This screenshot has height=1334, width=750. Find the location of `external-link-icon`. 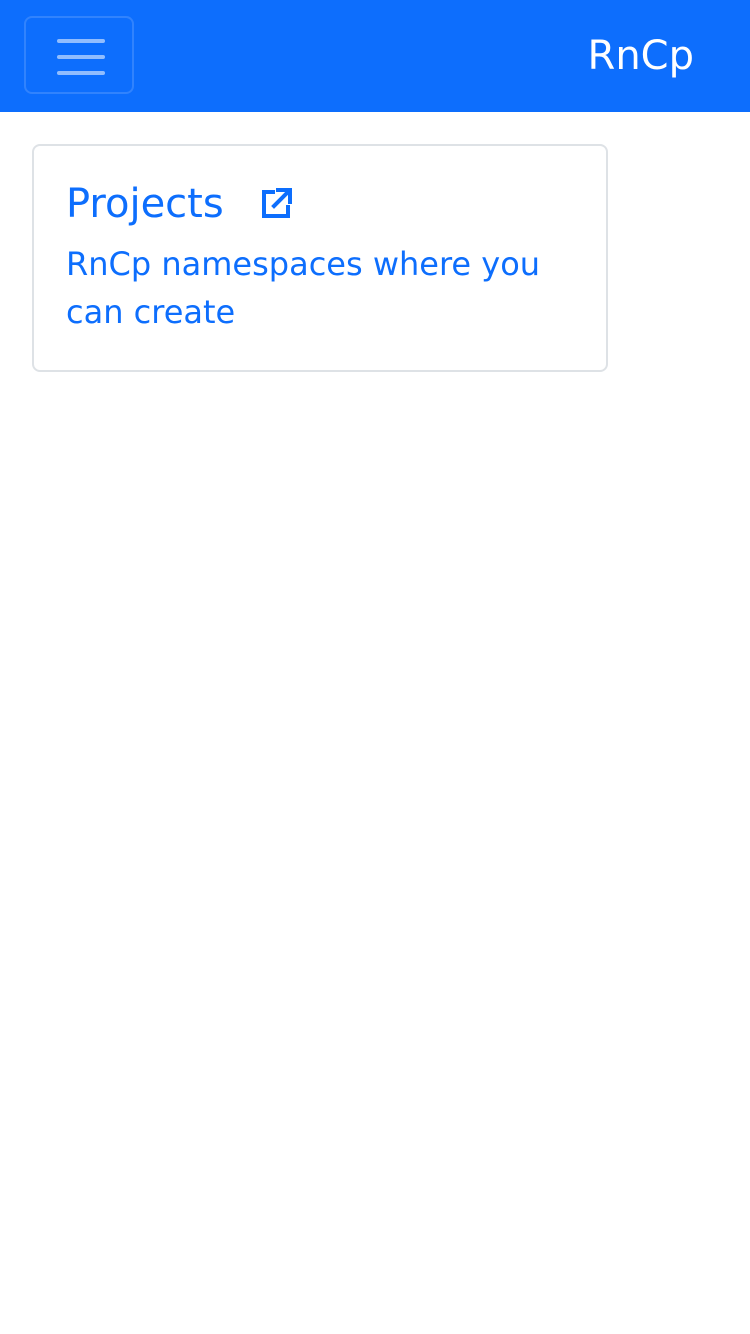

external-link-icon is located at coordinates (276, 204).